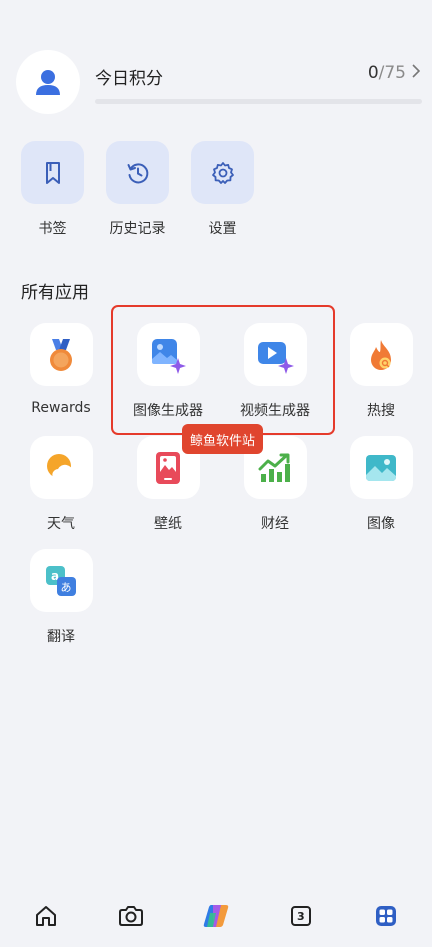 Image resolution: width=432 pixels, height=947 pixels. I want to click on score-title: 今日积分, so click(129, 79).